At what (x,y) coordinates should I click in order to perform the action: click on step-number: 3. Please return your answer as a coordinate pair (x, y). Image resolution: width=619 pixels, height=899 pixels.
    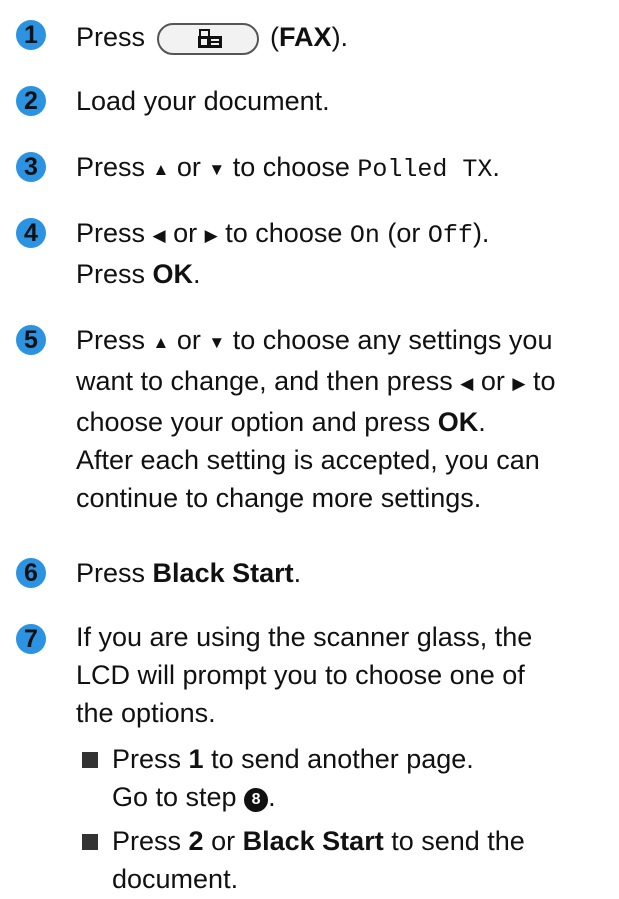
    Looking at the image, I should click on (31, 167).